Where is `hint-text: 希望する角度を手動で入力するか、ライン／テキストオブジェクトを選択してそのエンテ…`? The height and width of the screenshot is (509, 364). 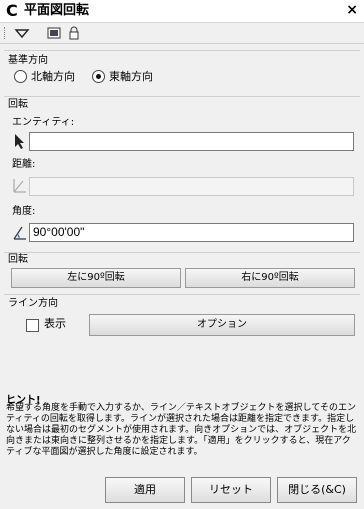 hint-text: 希望する角度を手動で入力するか、ライン／テキストオブジェクトを選択してそのエンテ… is located at coordinates (181, 430).